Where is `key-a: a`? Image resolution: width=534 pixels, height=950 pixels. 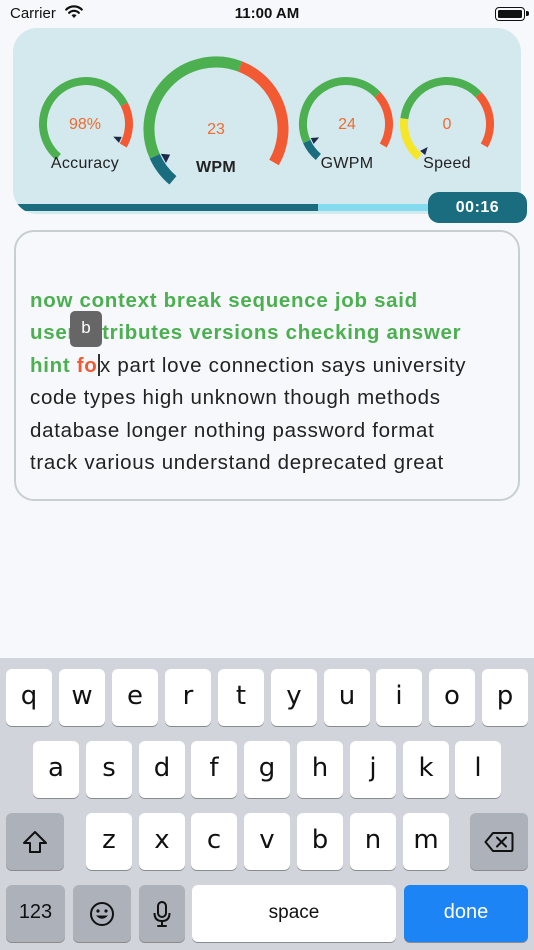
key-a: a is located at coordinates (56, 769).